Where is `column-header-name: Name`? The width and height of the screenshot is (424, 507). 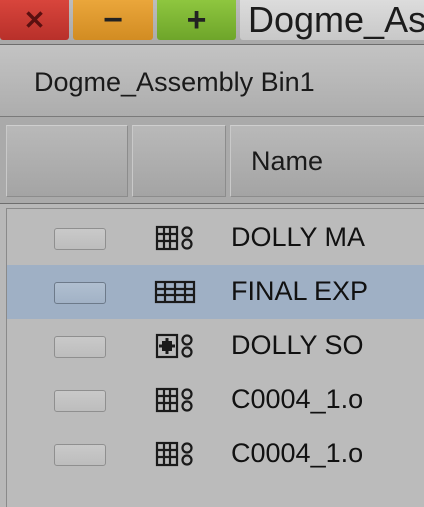
column-header-name: Name is located at coordinates (327, 161).